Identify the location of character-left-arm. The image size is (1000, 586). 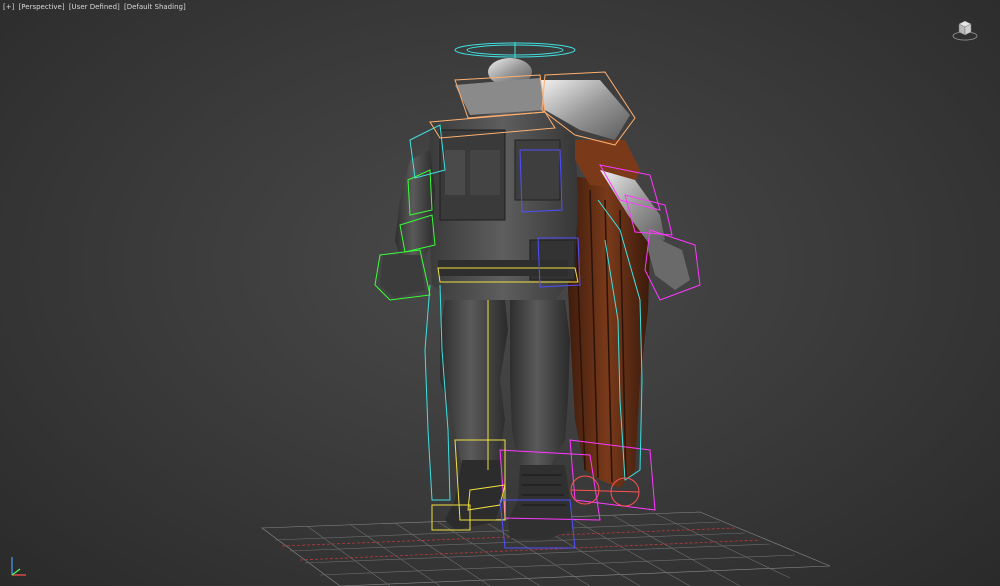
(407, 224).